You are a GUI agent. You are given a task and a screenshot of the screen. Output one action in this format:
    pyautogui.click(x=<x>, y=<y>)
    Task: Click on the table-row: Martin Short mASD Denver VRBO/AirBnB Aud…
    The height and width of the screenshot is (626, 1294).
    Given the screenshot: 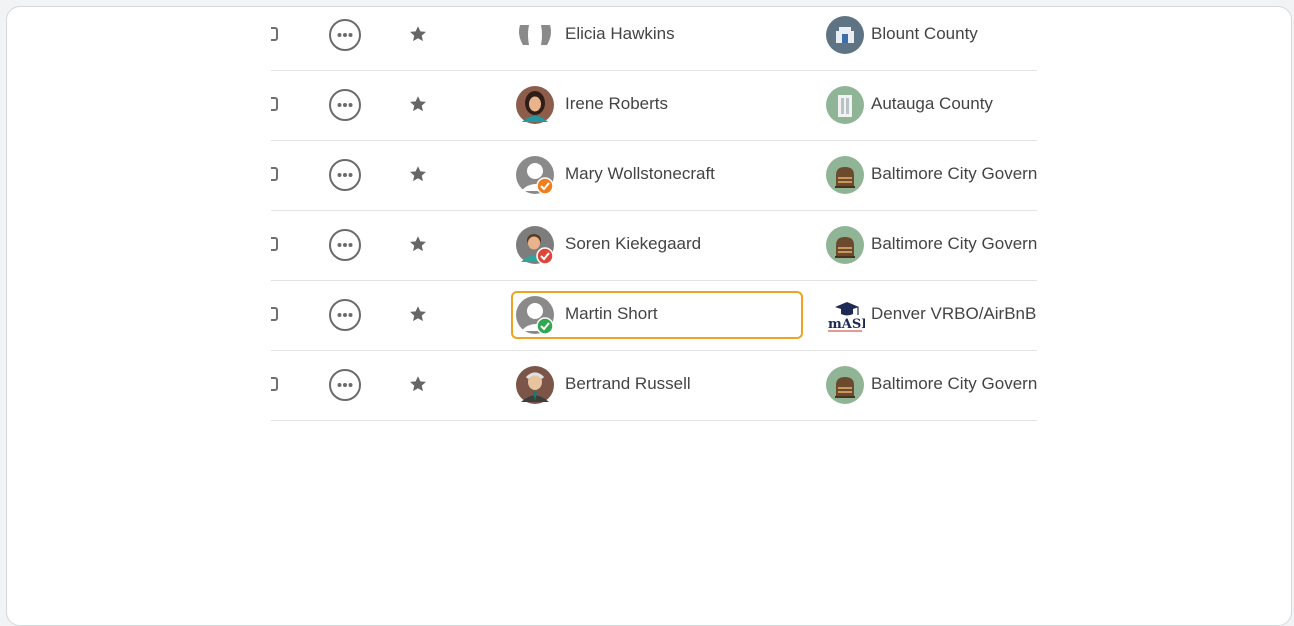 What is the action you would take?
    pyautogui.click(x=654, y=316)
    